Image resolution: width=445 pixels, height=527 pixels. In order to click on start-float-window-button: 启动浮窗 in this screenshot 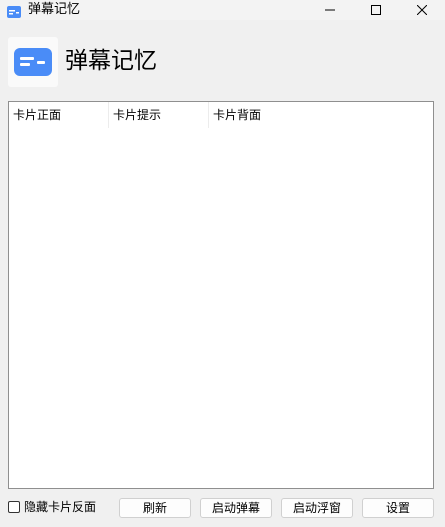, I will do `click(317, 508)`.